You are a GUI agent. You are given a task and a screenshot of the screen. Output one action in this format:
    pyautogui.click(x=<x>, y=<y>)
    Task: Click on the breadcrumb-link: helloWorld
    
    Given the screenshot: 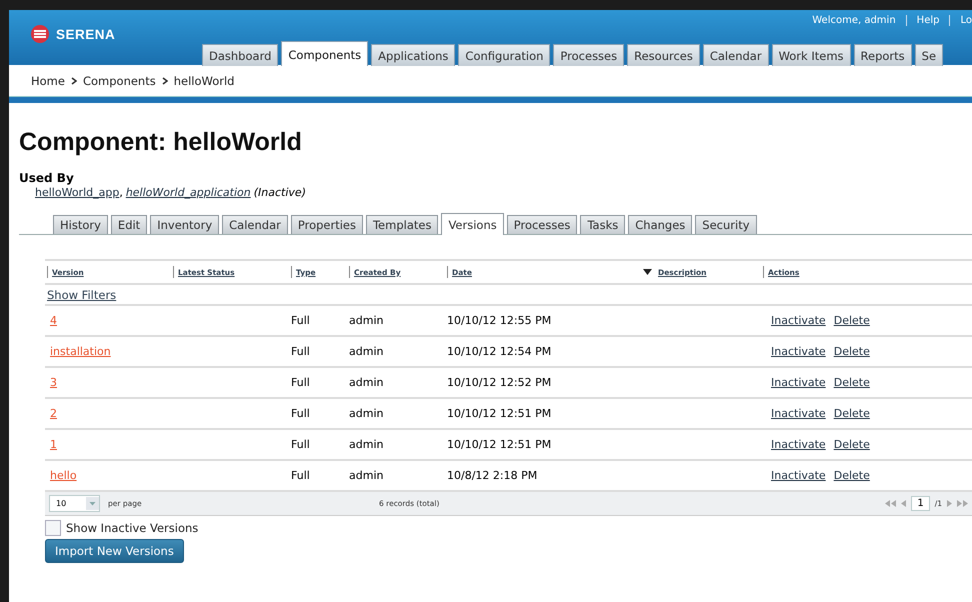 What is the action you would take?
    pyautogui.click(x=204, y=81)
    